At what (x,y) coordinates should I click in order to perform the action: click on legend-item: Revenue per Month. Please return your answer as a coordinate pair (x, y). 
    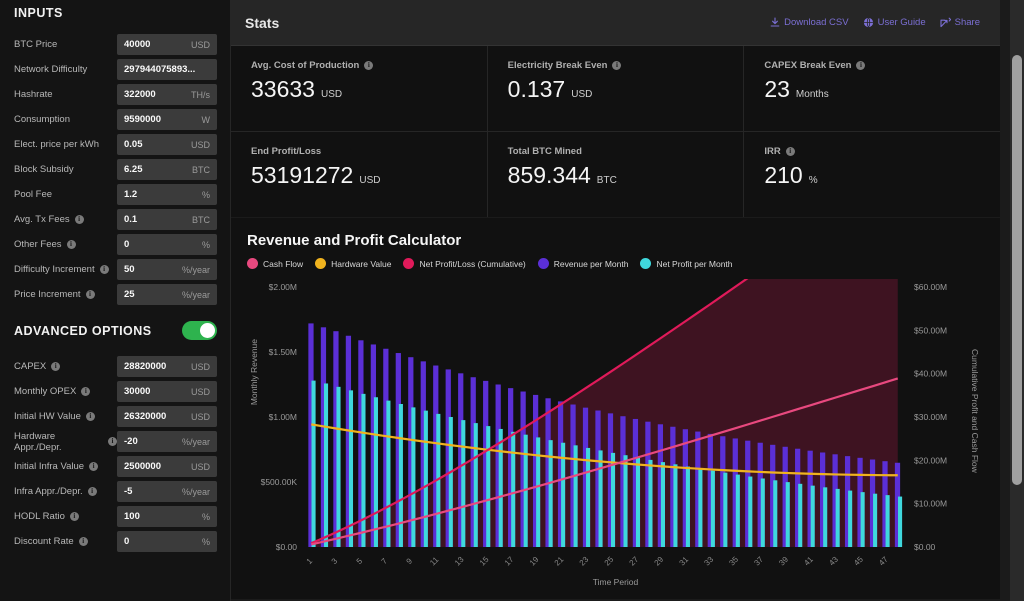
    Looking at the image, I should click on (582, 263).